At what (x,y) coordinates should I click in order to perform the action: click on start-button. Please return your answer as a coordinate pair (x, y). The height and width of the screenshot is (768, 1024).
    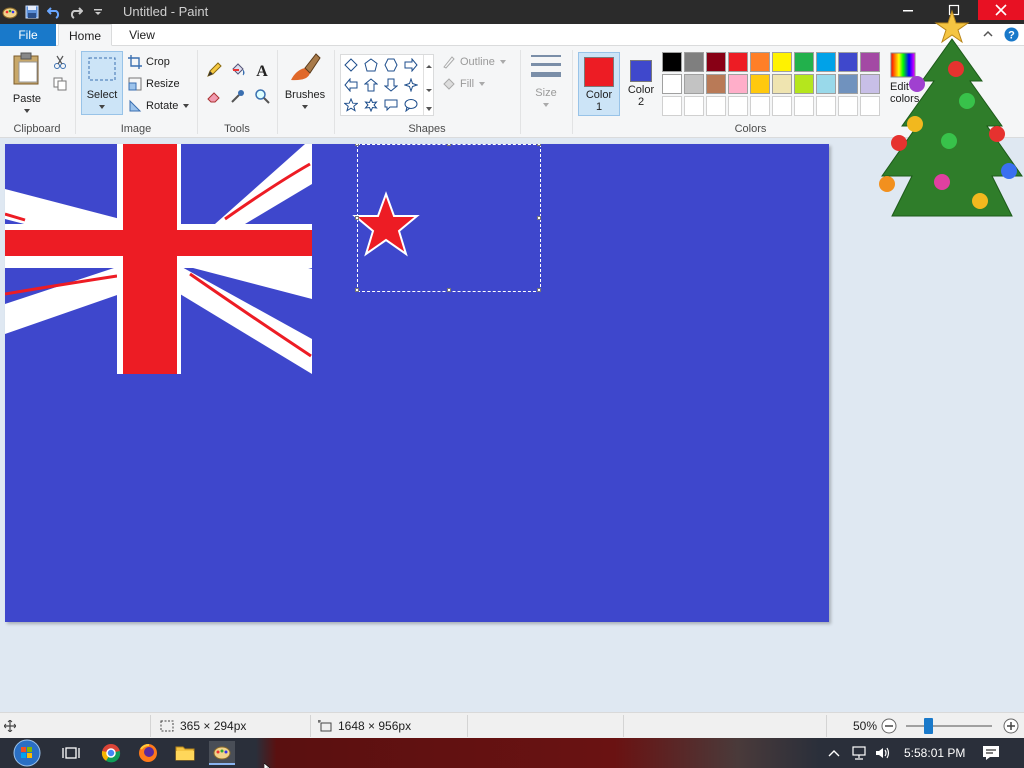
    Looking at the image, I should click on (27, 753).